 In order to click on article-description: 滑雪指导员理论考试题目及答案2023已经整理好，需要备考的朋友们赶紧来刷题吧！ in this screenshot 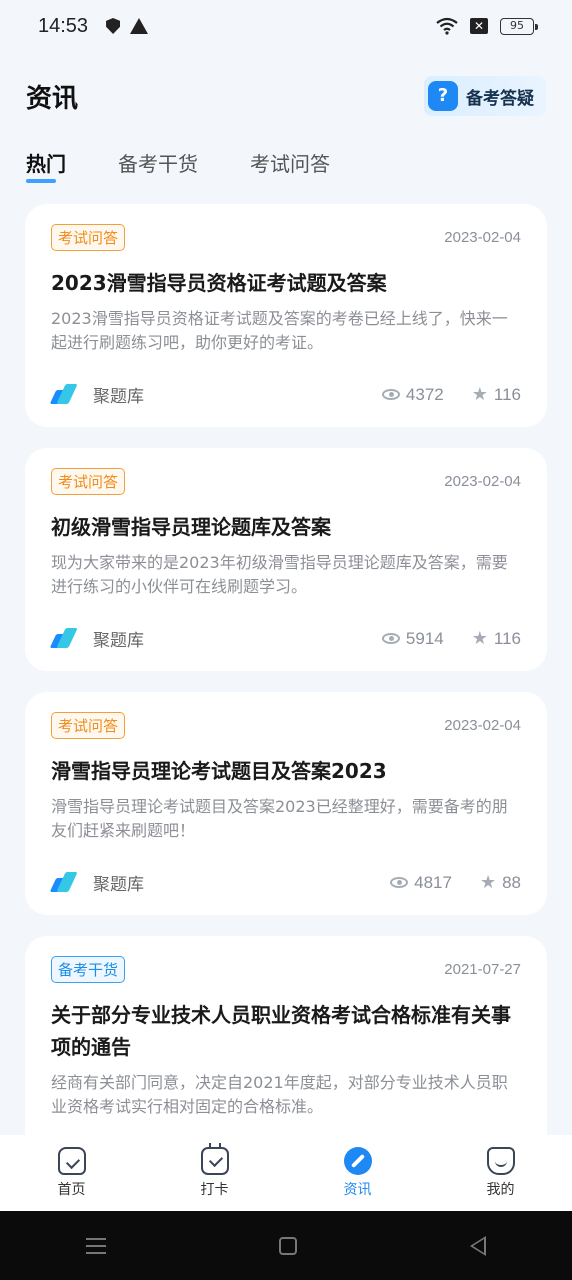, I will do `click(279, 818)`.